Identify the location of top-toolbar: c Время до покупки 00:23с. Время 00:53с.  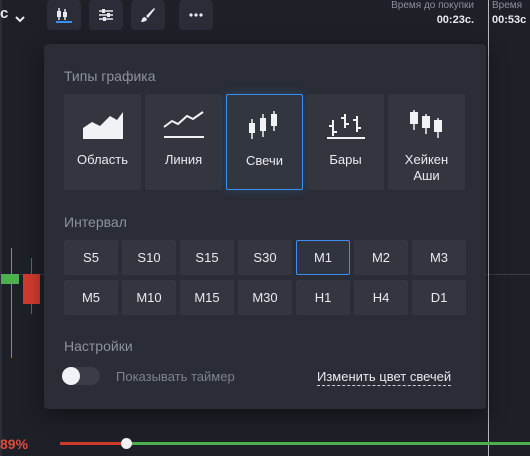
(265, 19).